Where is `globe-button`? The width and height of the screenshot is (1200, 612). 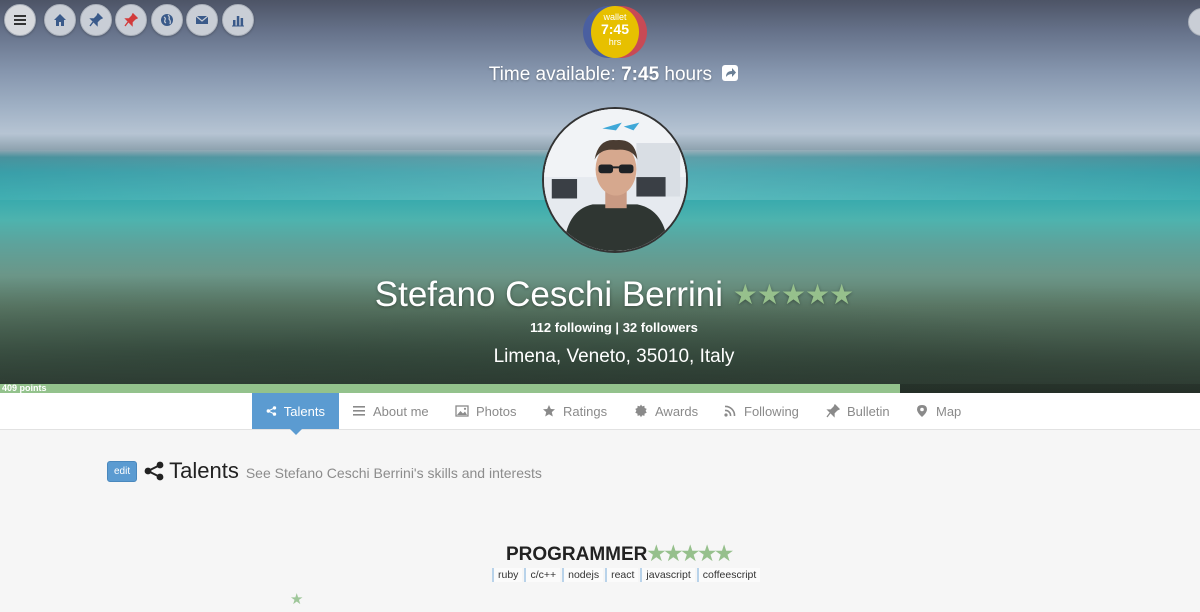 globe-button is located at coordinates (166, 20).